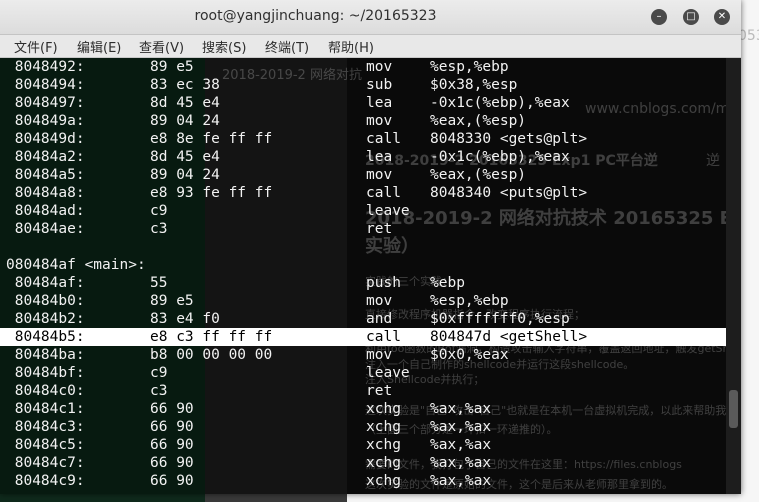 The width and height of the screenshot is (759, 502). What do you see at coordinates (45, 67) in the screenshot?
I see `disasm-address: 8048492:` at bounding box center [45, 67].